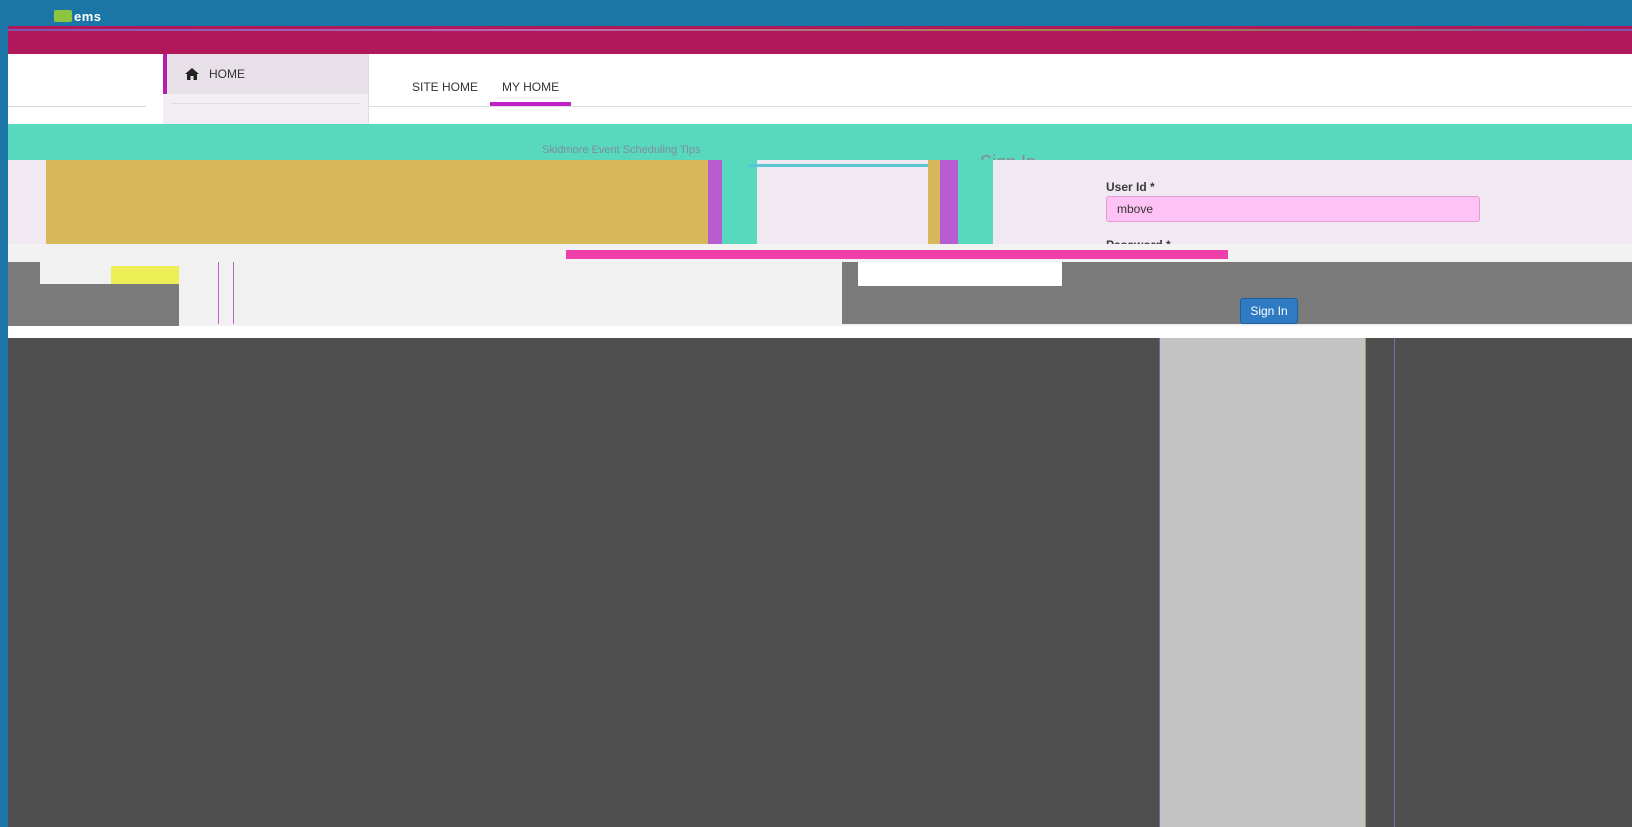 The width and height of the screenshot is (1632, 827). I want to click on logo-mark-icon, so click(63, 16).